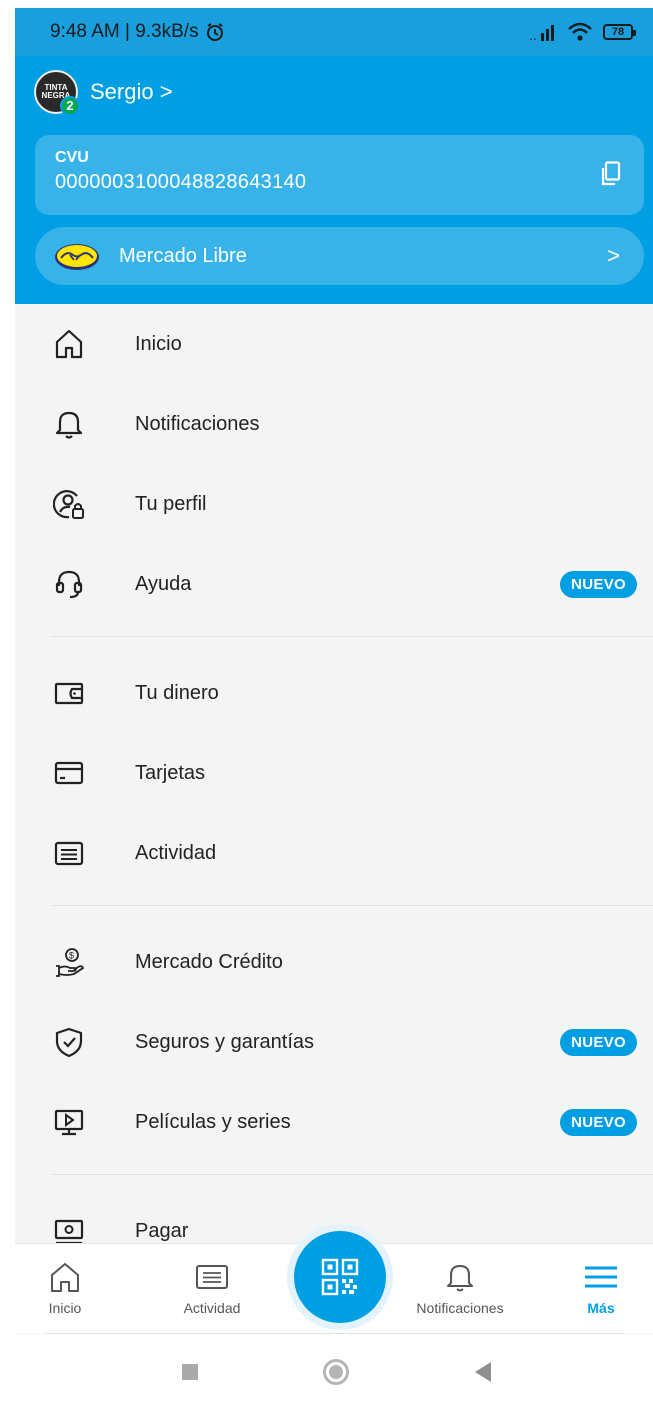 This screenshot has height=1407, width=653. Describe the element at coordinates (334, 424) in the screenshot. I see `menu-item-notificaciones: Notificaciones` at that location.